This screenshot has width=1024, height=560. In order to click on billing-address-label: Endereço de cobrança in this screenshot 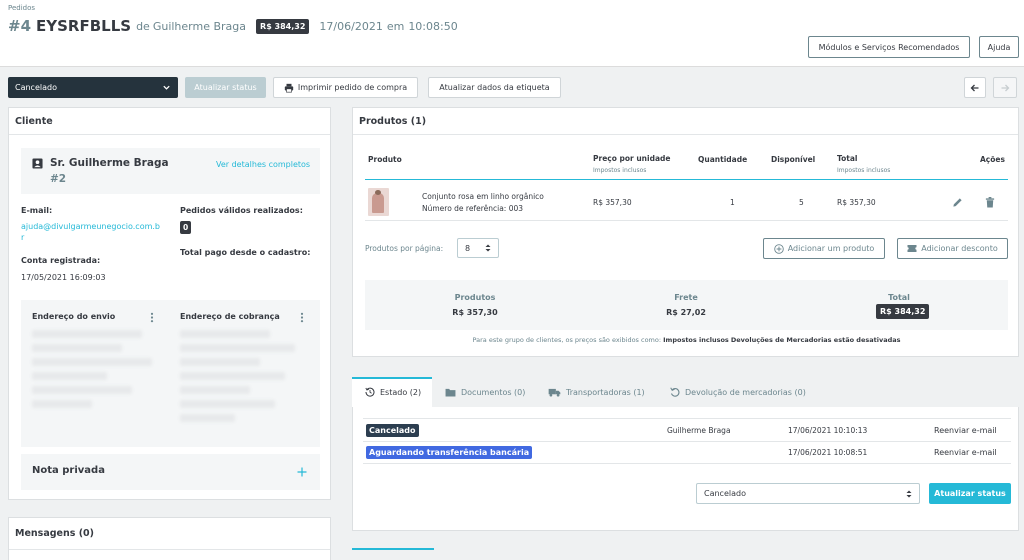, I will do `click(230, 316)`.